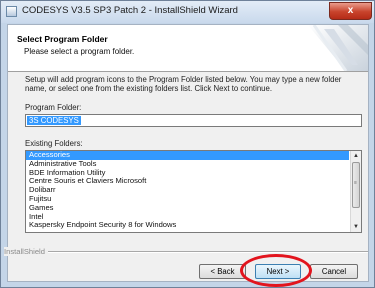 This screenshot has height=288, width=375. I want to click on close-button: x, so click(350, 11).